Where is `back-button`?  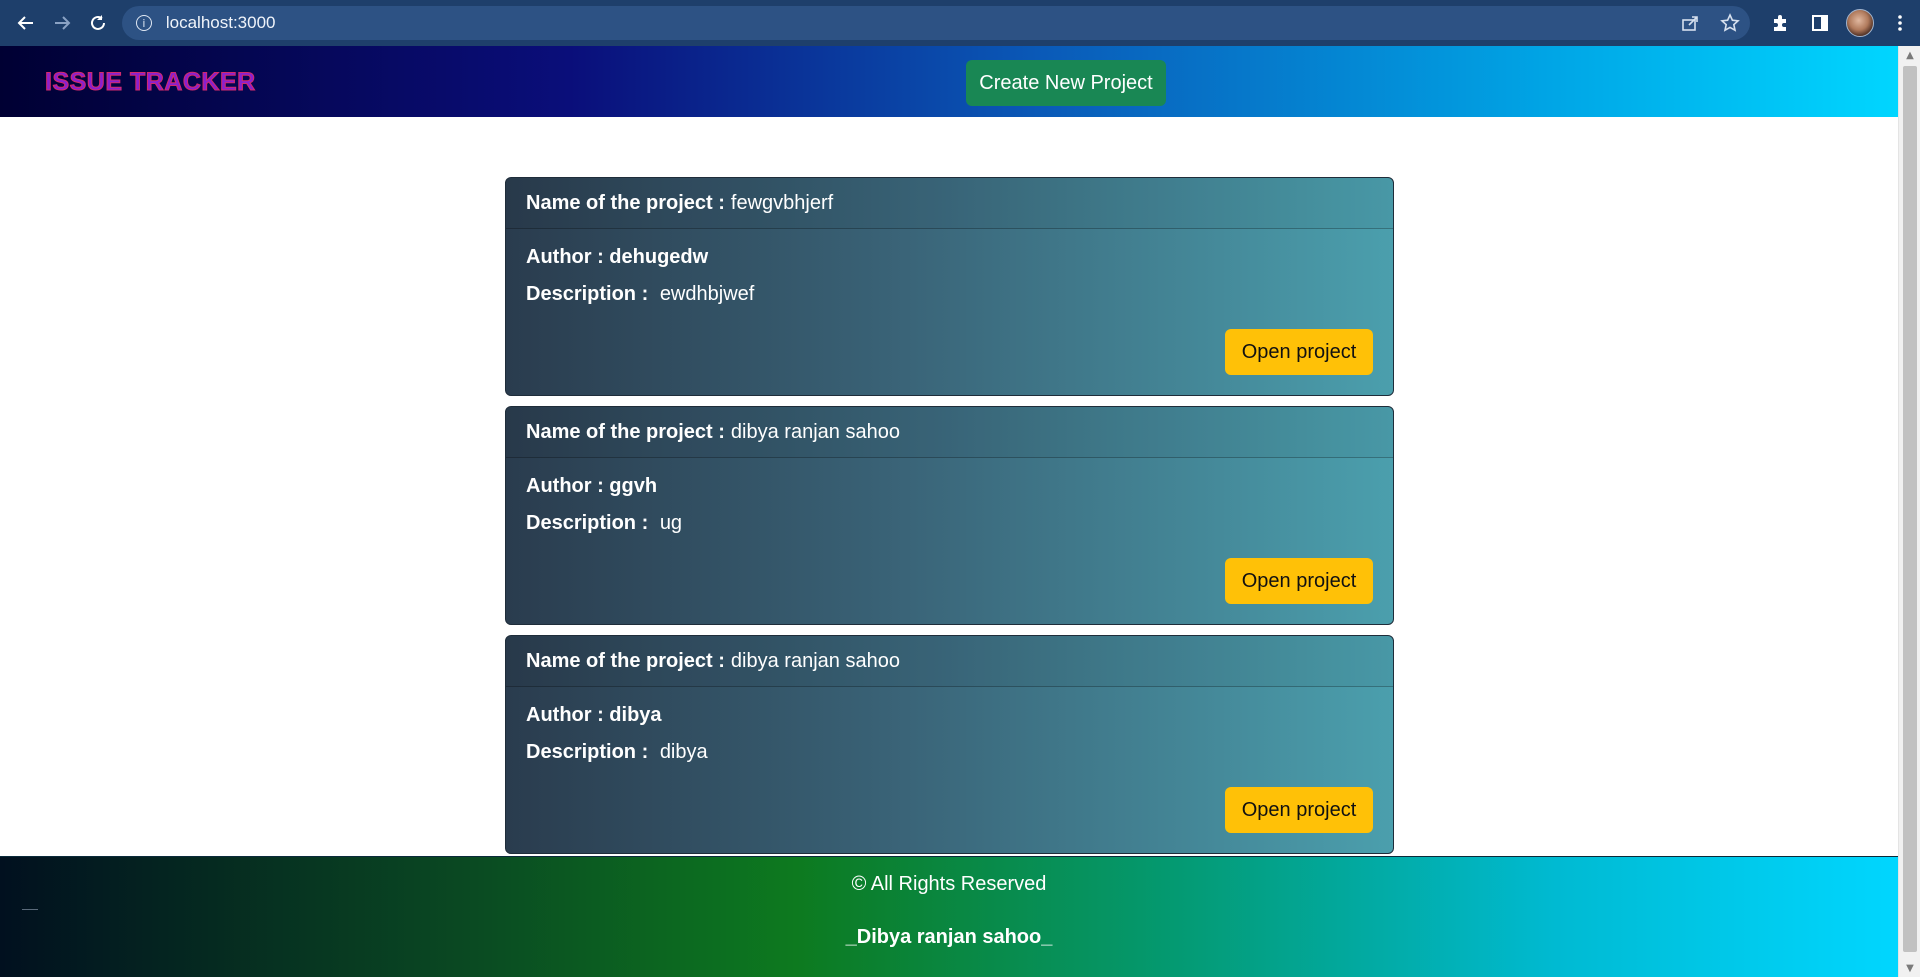 back-button is located at coordinates (26, 23).